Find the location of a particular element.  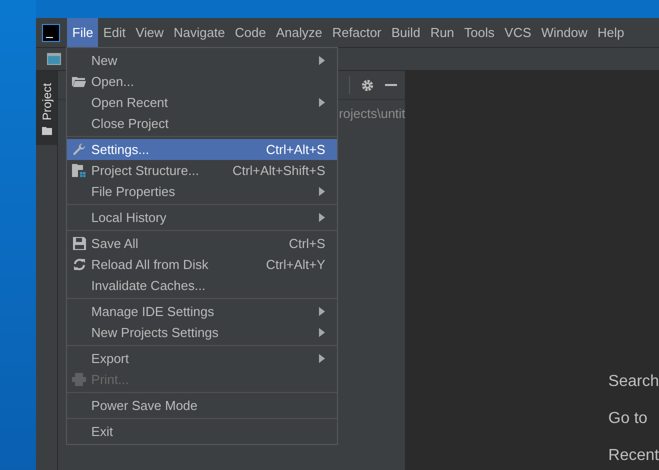

project-tab: Project is located at coordinates (47, 108).